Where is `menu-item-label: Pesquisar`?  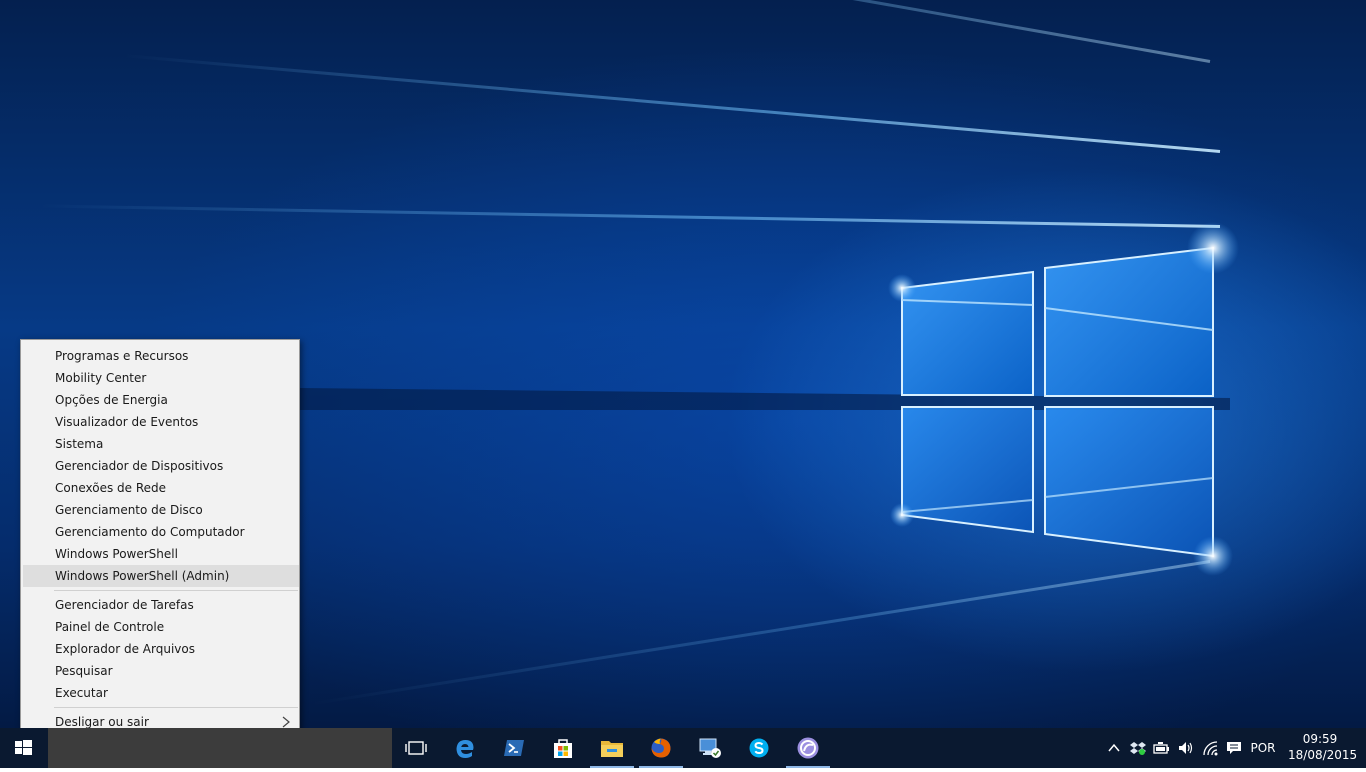
menu-item-label: Pesquisar is located at coordinates (84, 671).